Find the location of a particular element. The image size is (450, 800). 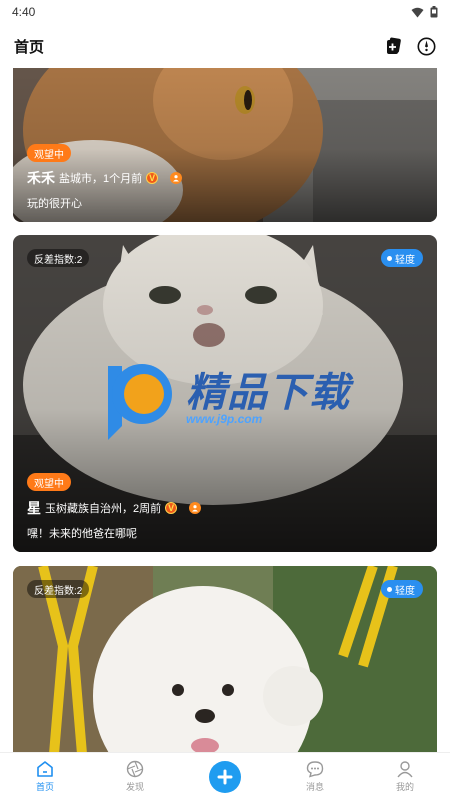

compass-icon is located at coordinates (426, 46).